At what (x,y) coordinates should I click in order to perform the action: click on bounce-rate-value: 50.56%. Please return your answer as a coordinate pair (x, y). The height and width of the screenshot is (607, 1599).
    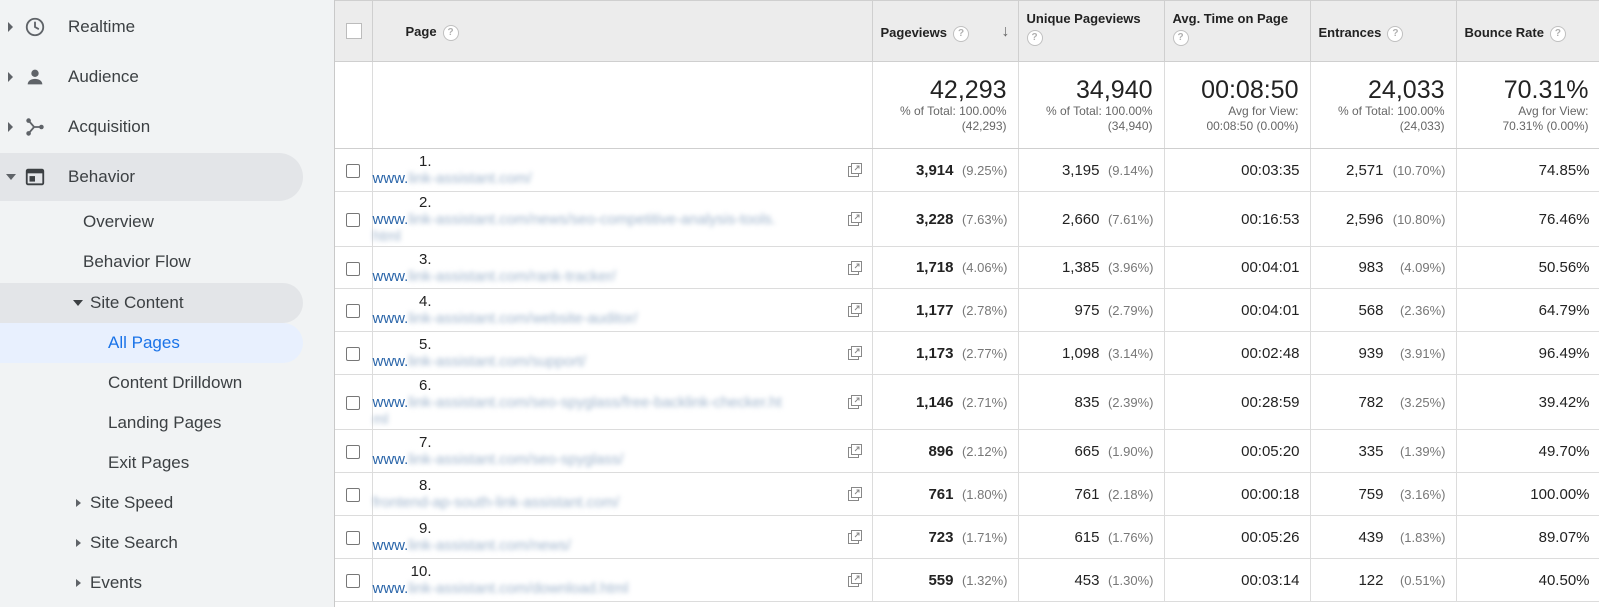
    Looking at the image, I should click on (1564, 267).